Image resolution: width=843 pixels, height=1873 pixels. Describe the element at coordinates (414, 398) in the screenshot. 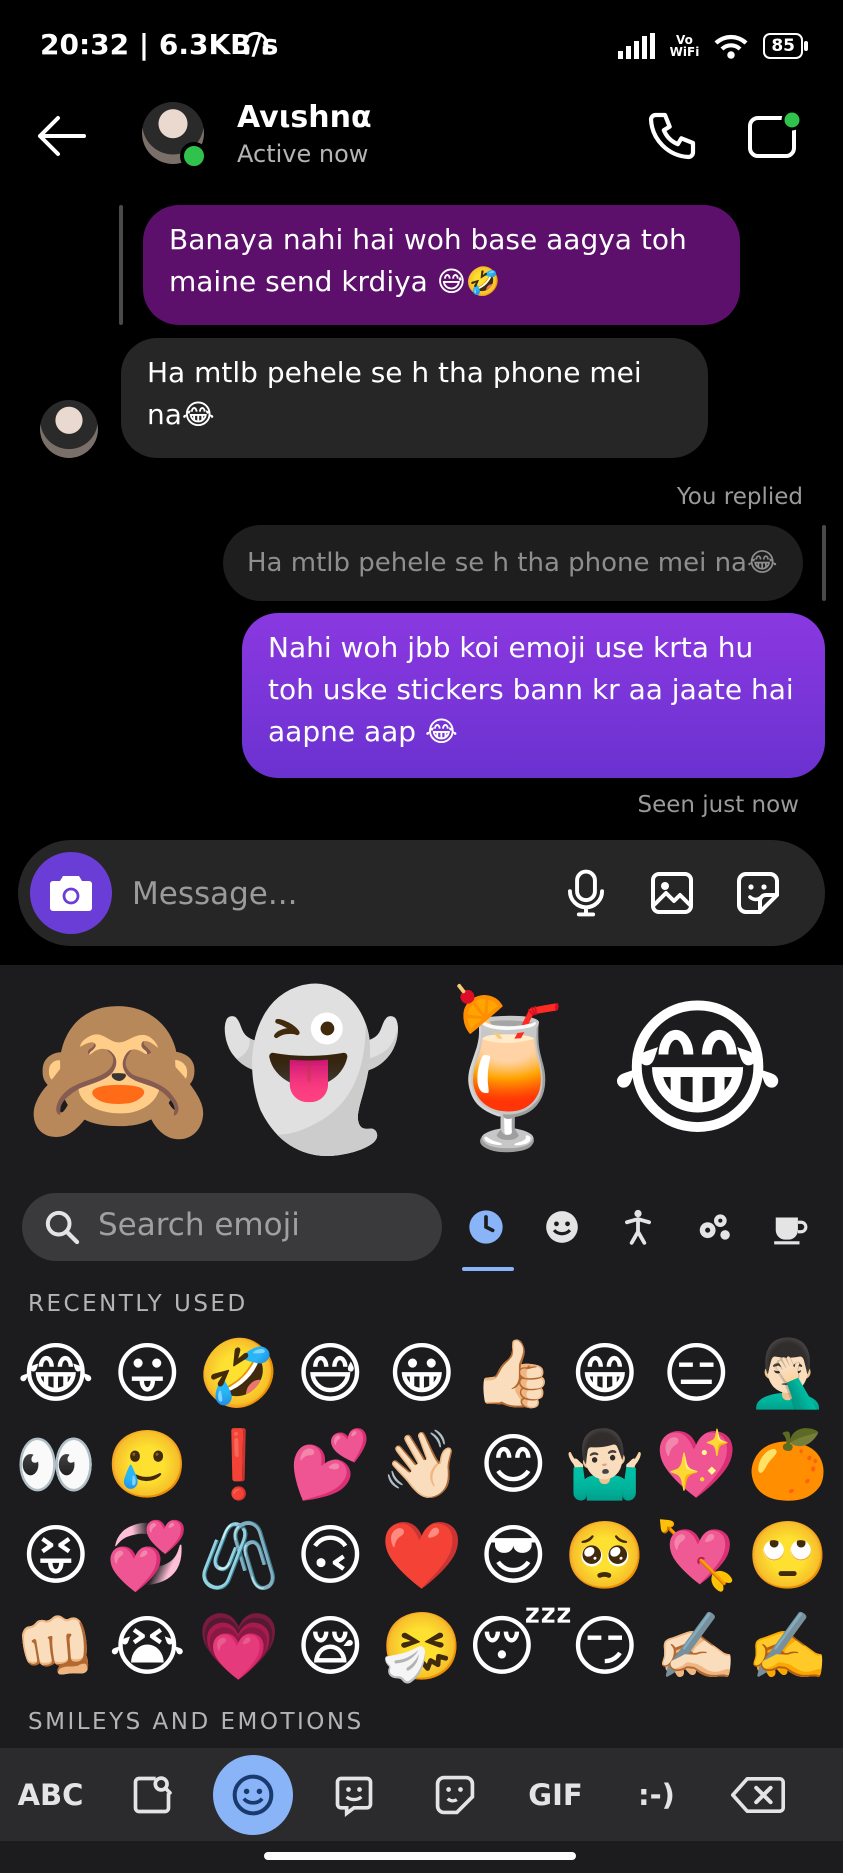

I see `incoming-message: Ha mtlb pehele se h tha phone mei na😂` at that location.